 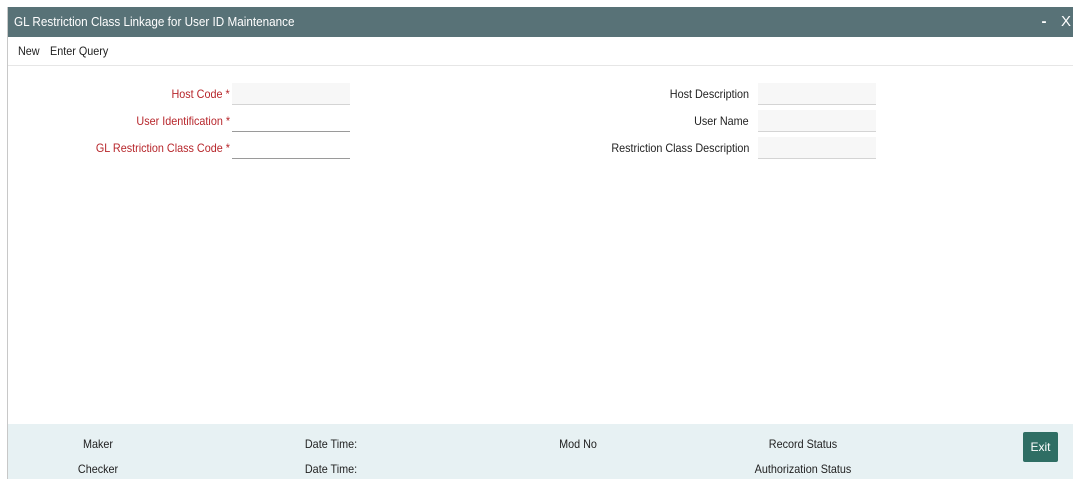 What do you see at coordinates (817, 94) in the screenshot?
I see `host-description-field` at bounding box center [817, 94].